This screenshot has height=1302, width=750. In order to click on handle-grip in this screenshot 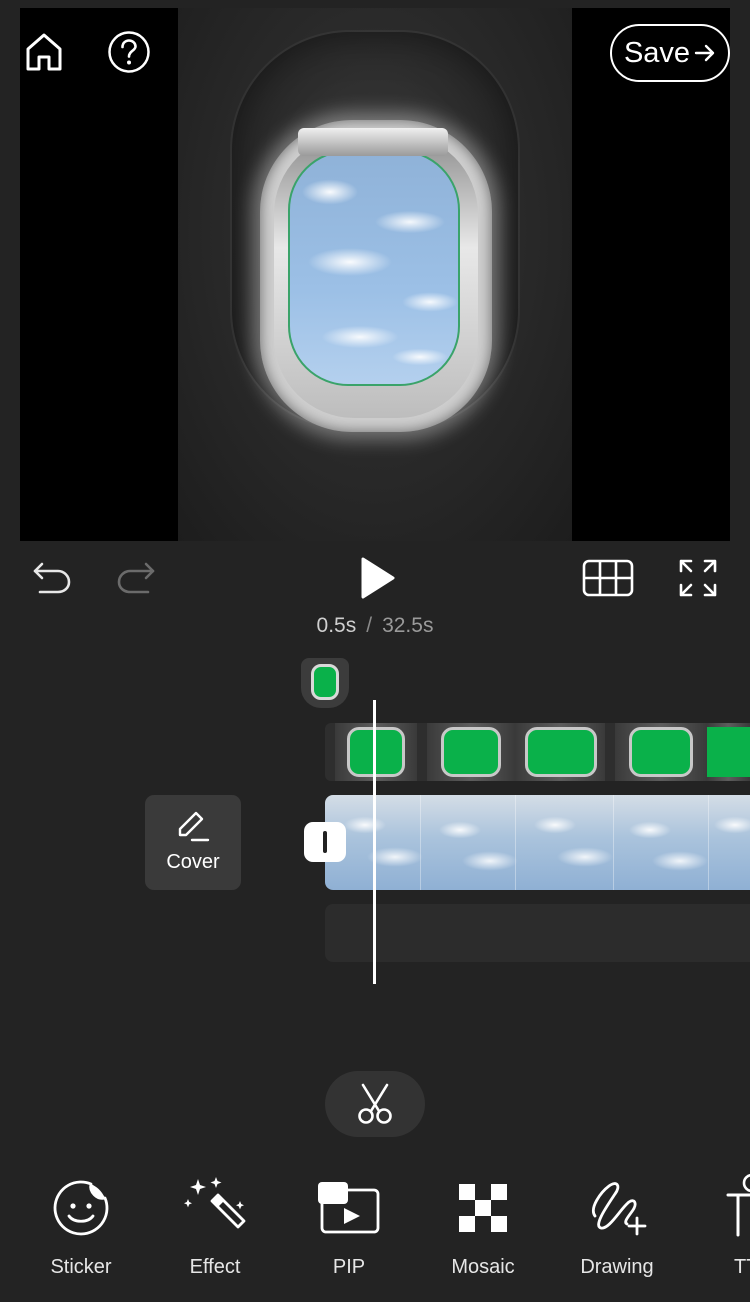, I will do `click(325, 842)`.